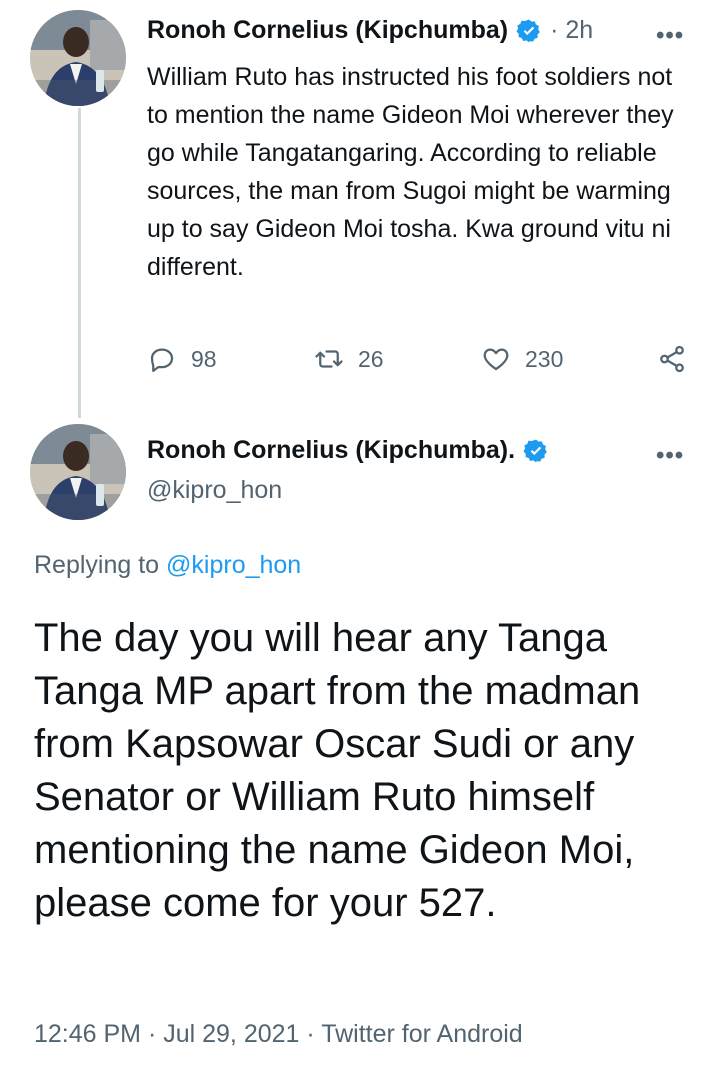 Image resolution: width=720 pixels, height=1068 pixels. I want to click on like-count: 230, so click(544, 358).